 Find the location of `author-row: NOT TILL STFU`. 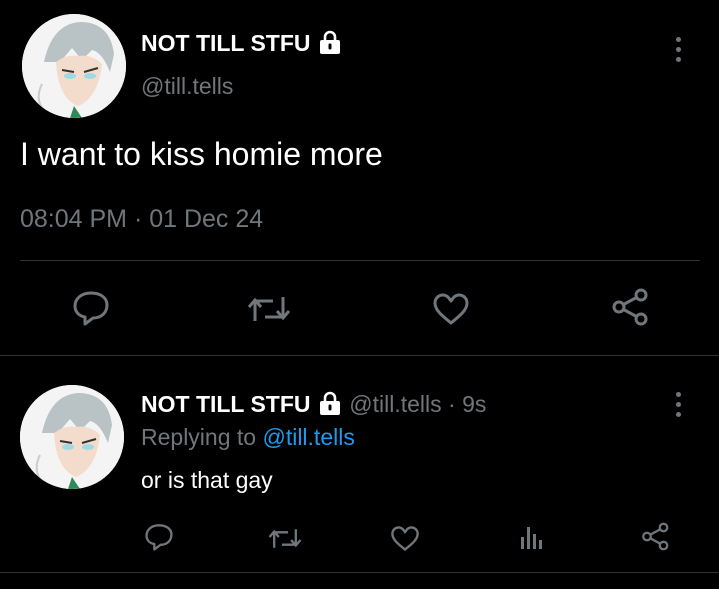

author-row: NOT TILL STFU is located at coordinates (242, 45).